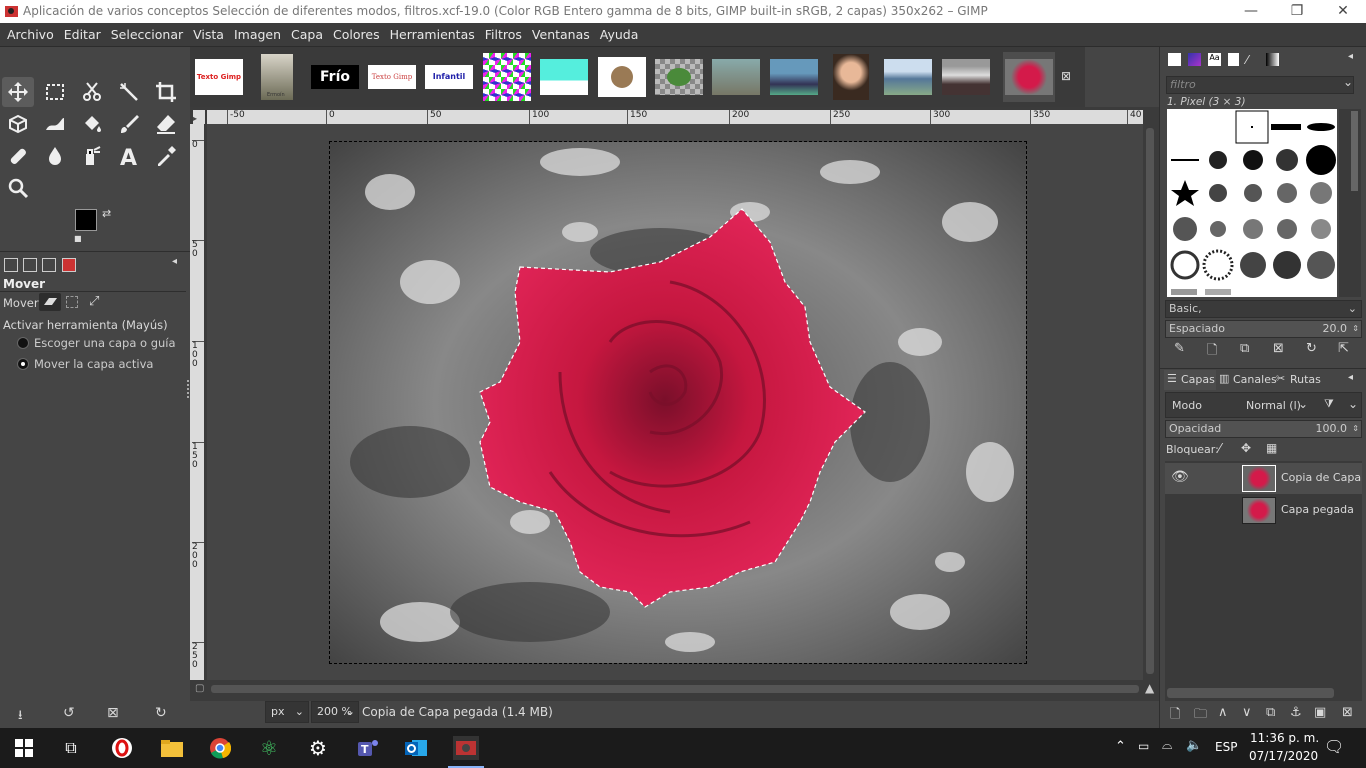 The height and width of the screenshot is (768, 1366). I want to click on menu-capa: Capa, so click(307, 35).